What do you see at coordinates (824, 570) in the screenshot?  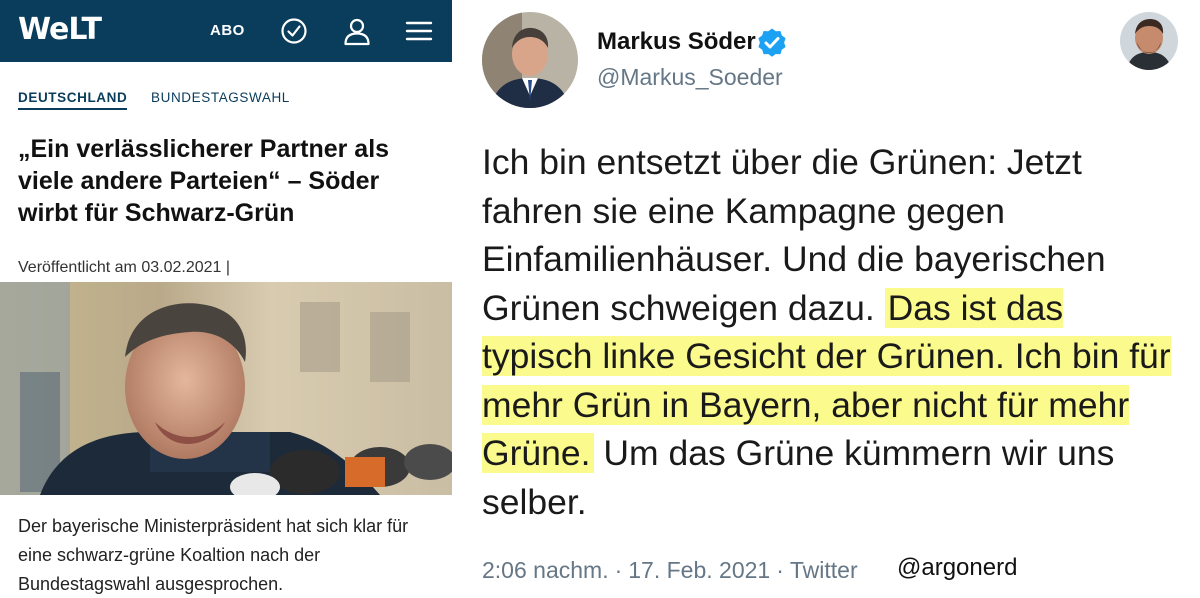 I see `tweet-source: Twitter` at bounding box center [824, 570].